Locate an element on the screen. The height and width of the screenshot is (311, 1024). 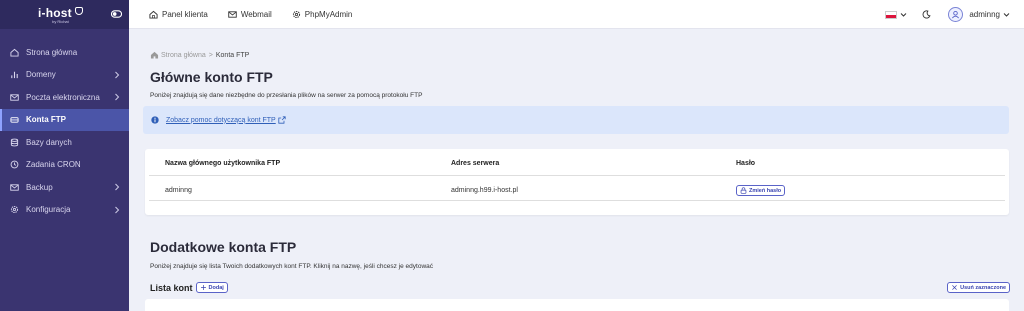
sidebar-item-konta-ftp: Konta FTP is located at coordinates (64, 119).